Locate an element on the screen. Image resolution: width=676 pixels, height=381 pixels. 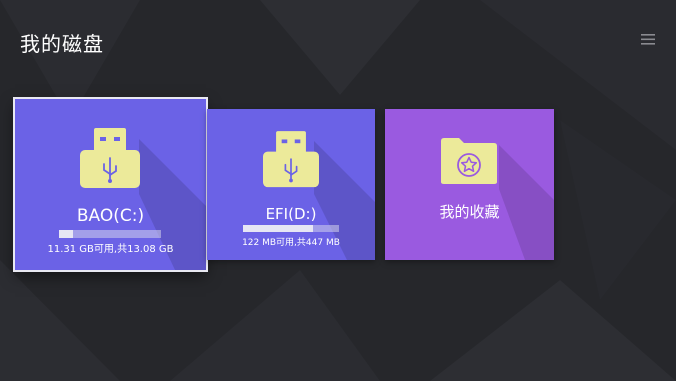
drive-tile-d: EFI(D:) 122 MB可用,共447 MB is located at coordinates (291, 184).